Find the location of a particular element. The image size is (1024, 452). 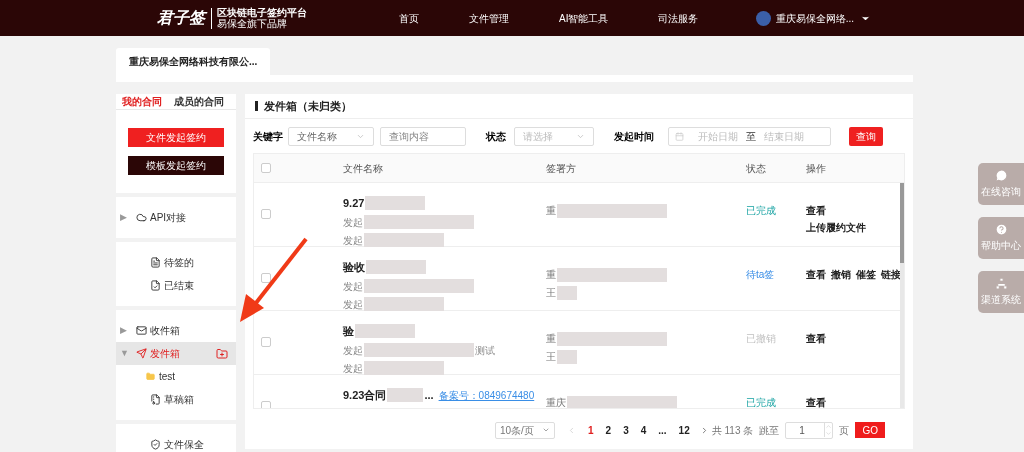

page-number: 2 is located at coordinates (608, 430).